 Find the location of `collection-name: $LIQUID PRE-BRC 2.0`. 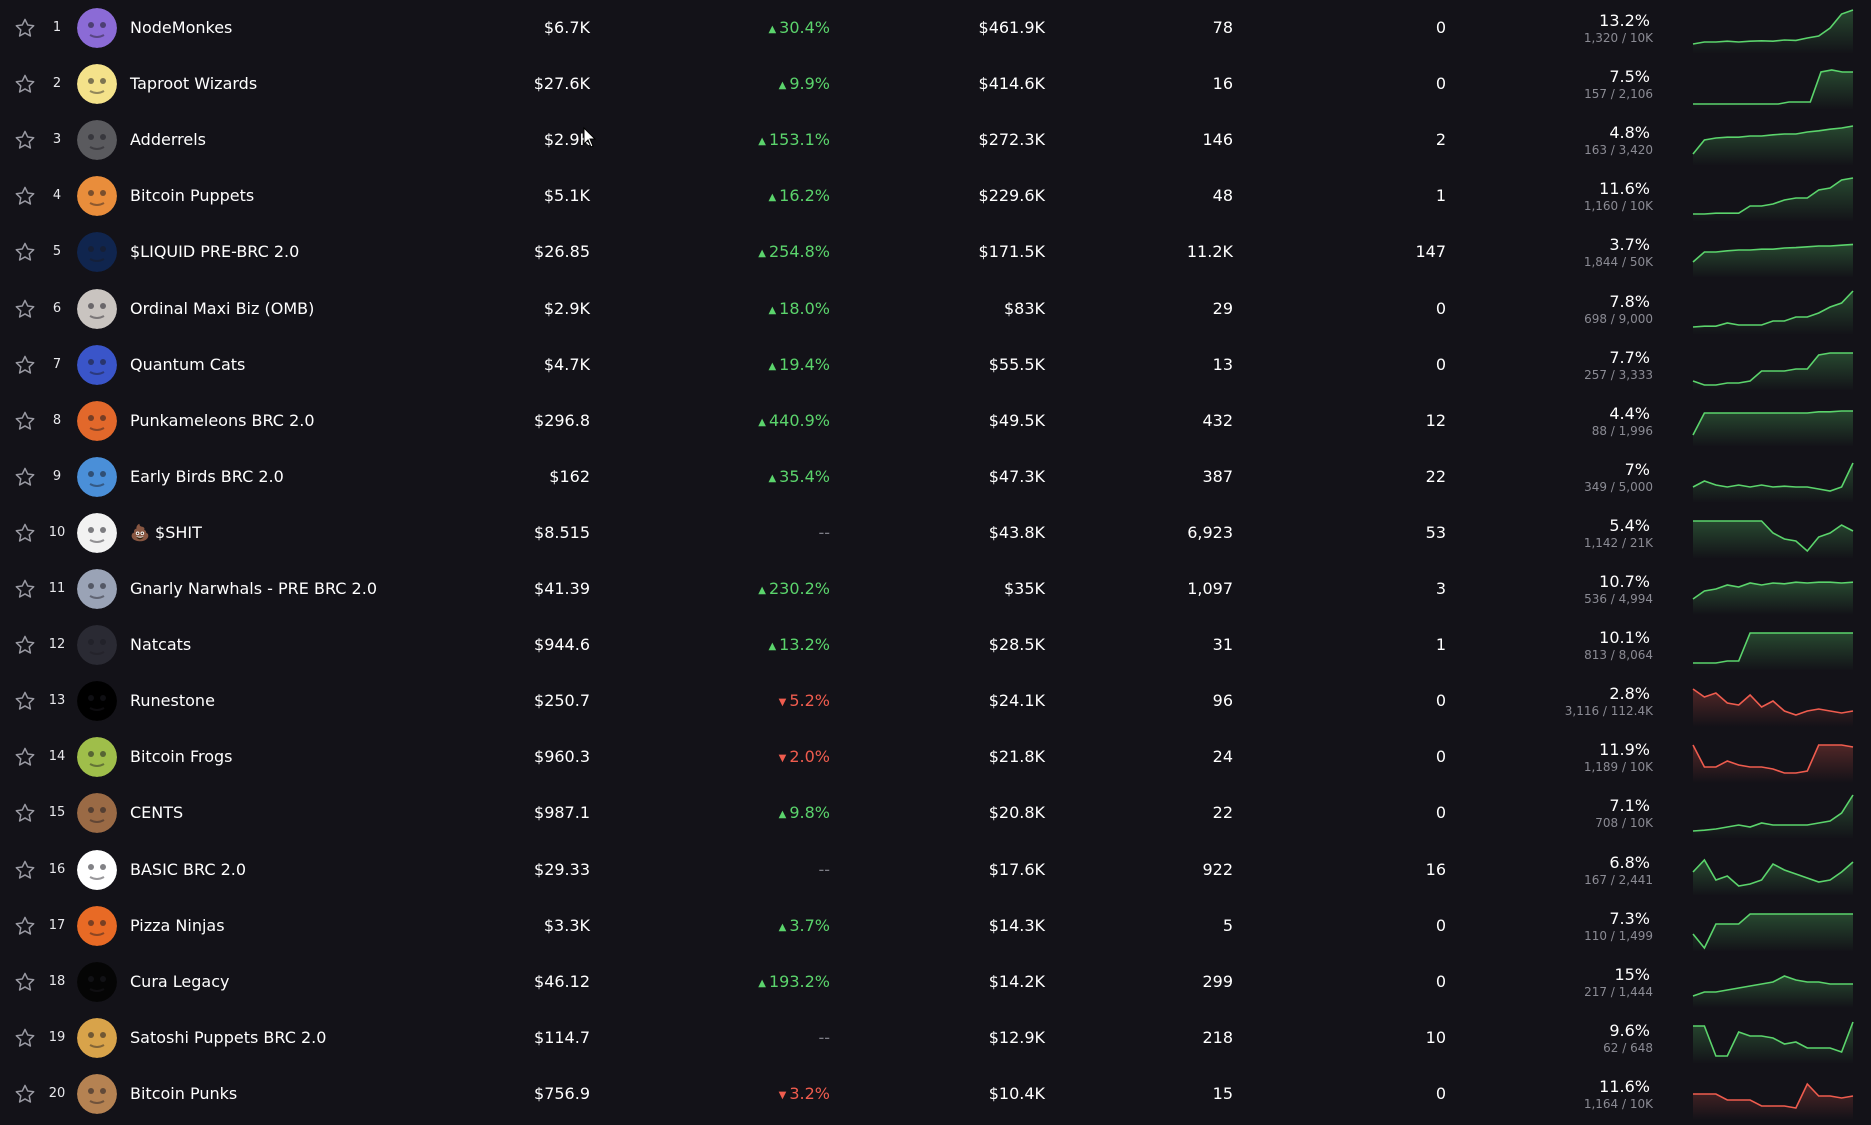

collection-name: $LIQUID PRE-BRC 2.0 is located at coordinates (214, 252).